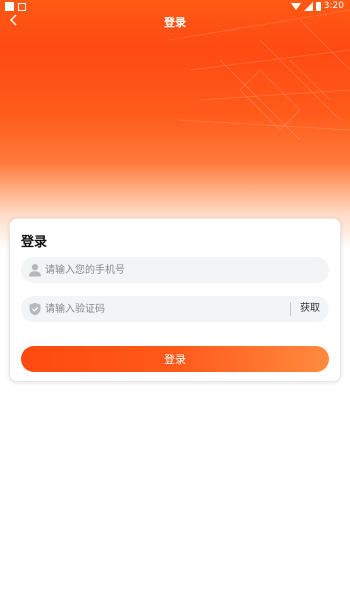  Describe the element at coordinates (308, 6) in the screenshot. I see `signal-icon` at that location.